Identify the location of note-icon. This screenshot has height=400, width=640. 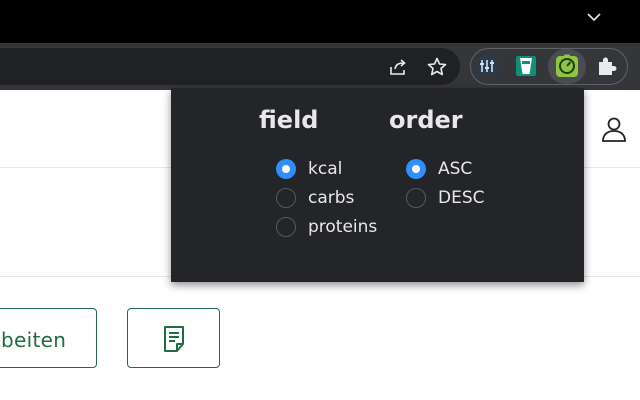
(174, 339).